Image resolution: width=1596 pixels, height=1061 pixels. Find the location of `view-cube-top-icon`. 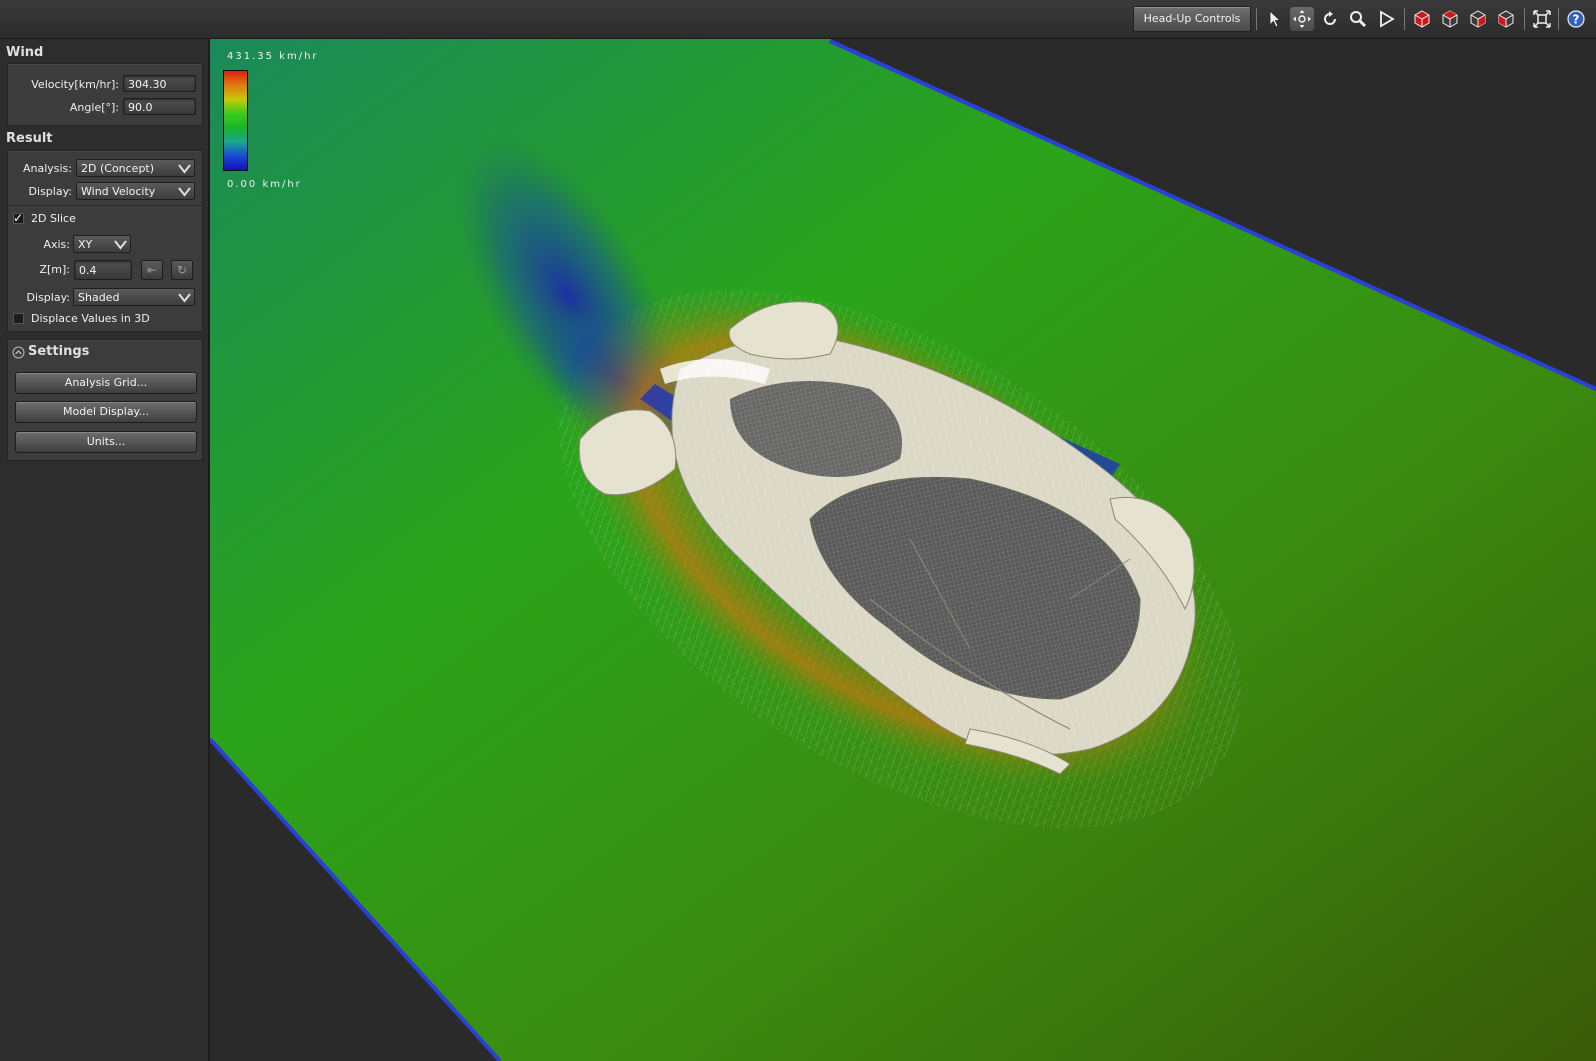

view-cube-top-icon is located at coordinates (1450, 19).